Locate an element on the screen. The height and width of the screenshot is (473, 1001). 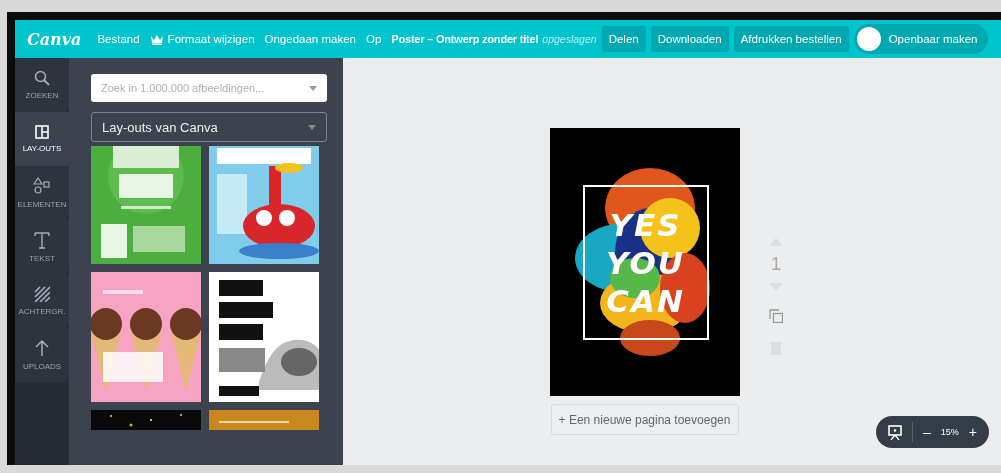
layout-icon is located at coordinates (42, 132).